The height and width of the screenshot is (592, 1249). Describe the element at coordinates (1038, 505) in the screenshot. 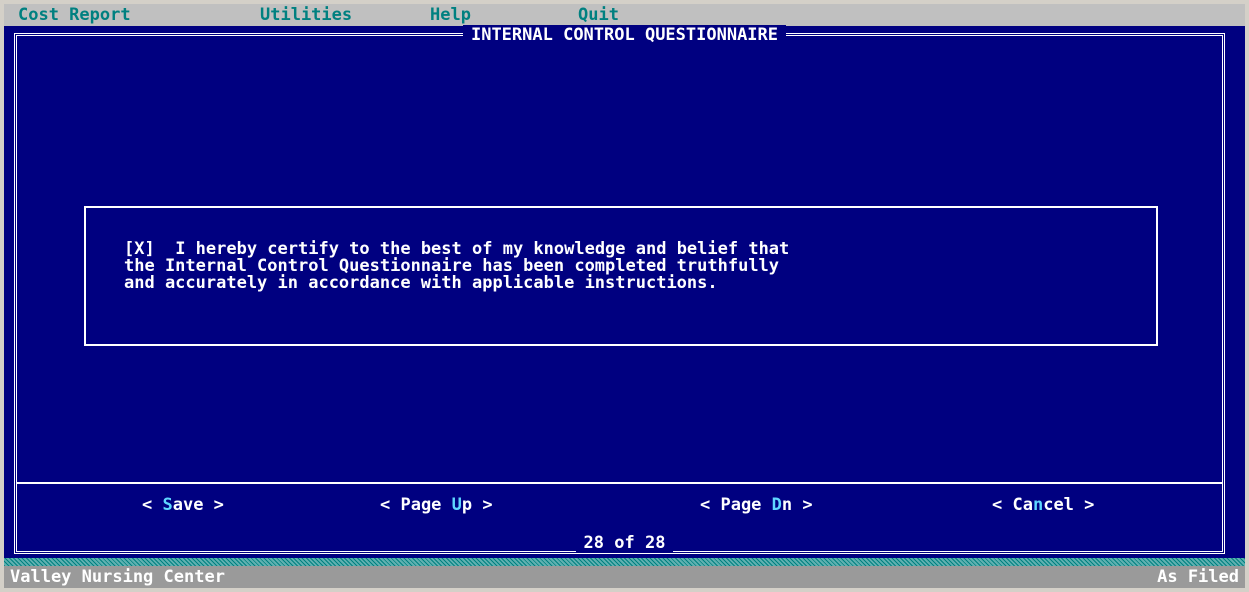

I see `cancel-button-hotkey: n` at that location.